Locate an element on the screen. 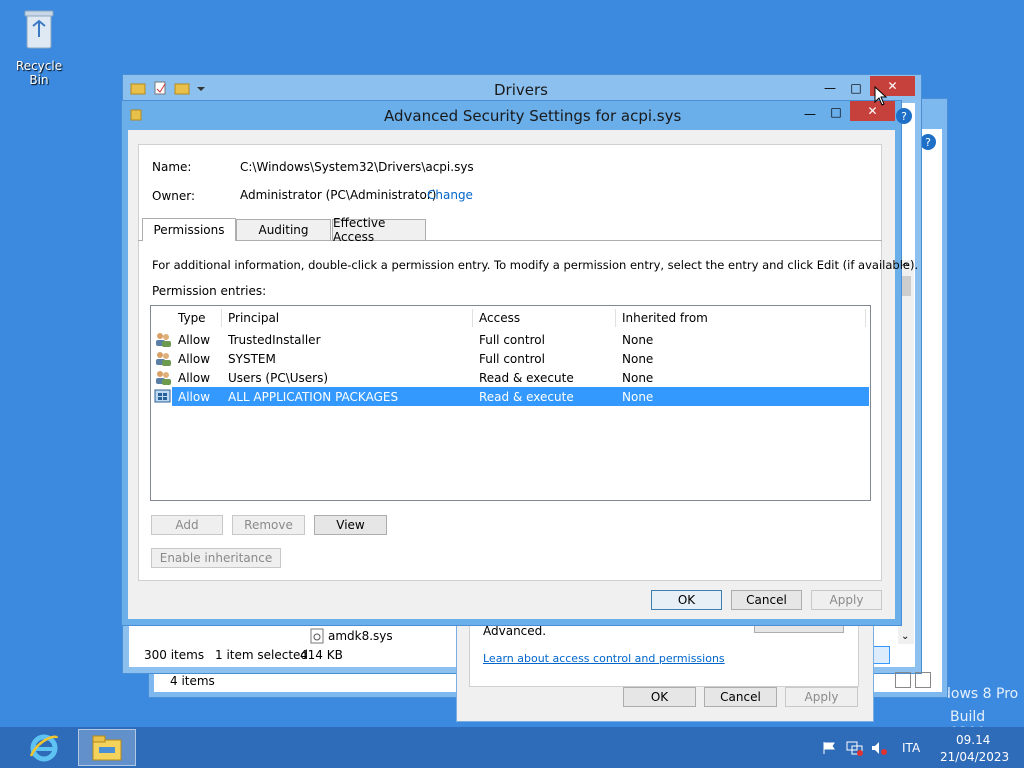 Image resolution: width=1024 pixels, height=768 pixels. taskbar: ITA 09.14 21/04/2023 is located at coordinates (512, 747).